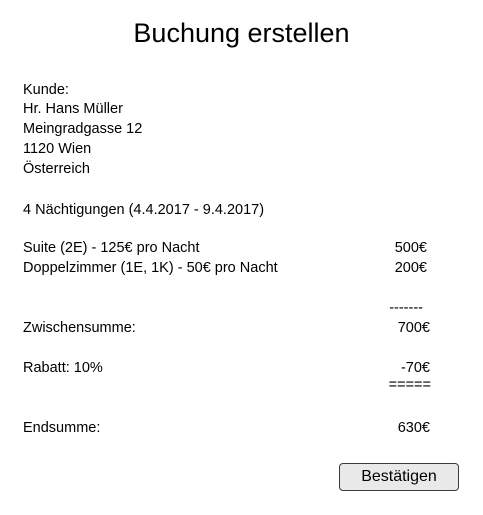 This screenshot has height=515, width=483. I want to click on customer-country: Österreich, so click(56, 169).